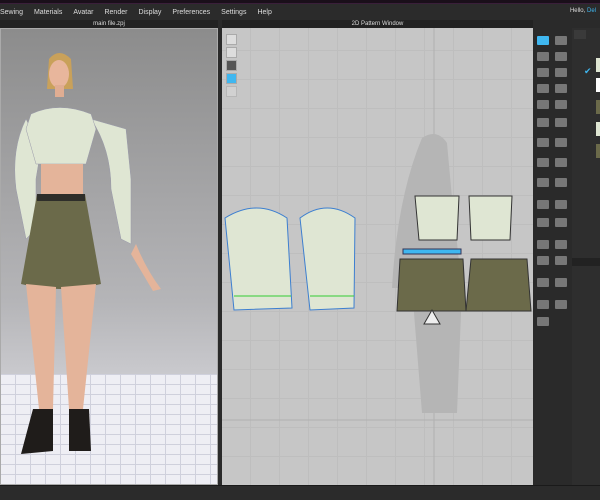 This screenshot has height=500, width=600. I want to click on tool-trace-icon, so click(543, 122).